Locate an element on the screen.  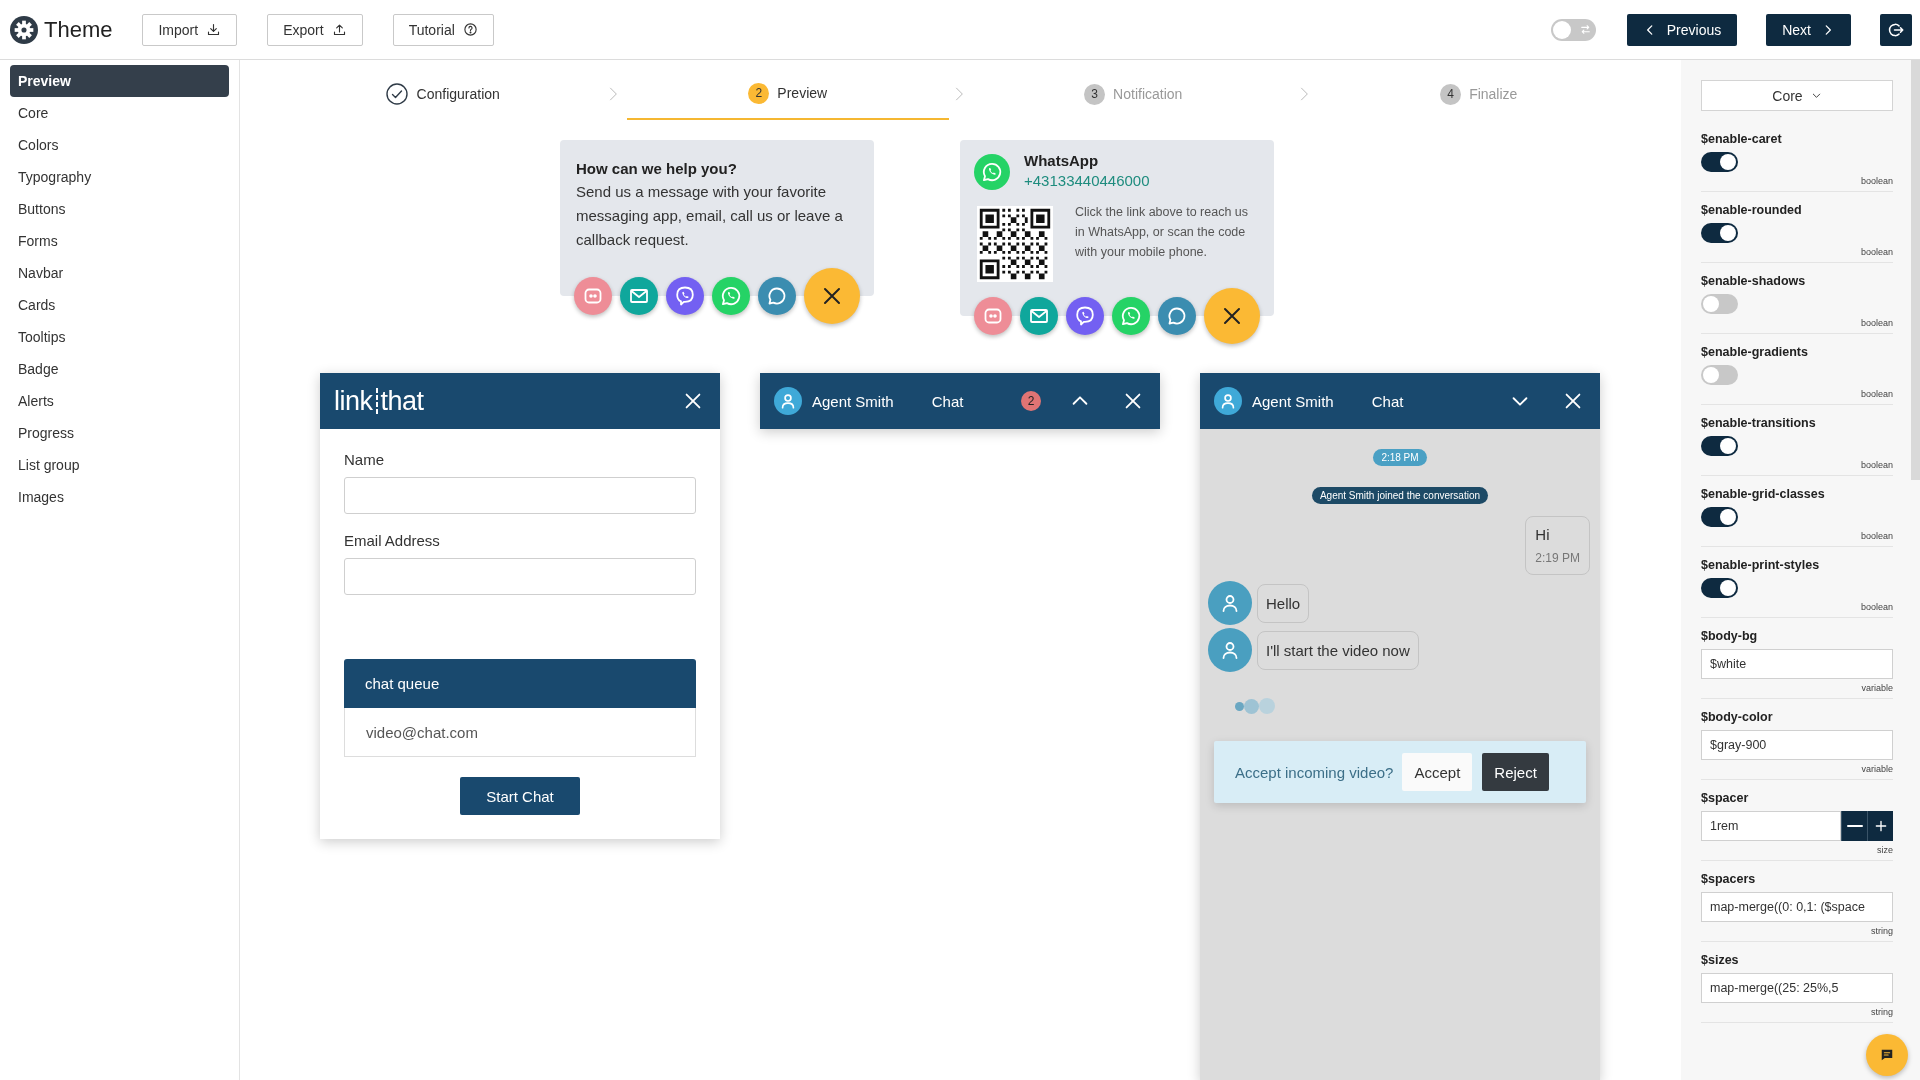
scrollbar-thumb is located at coordinates (1915, 270).